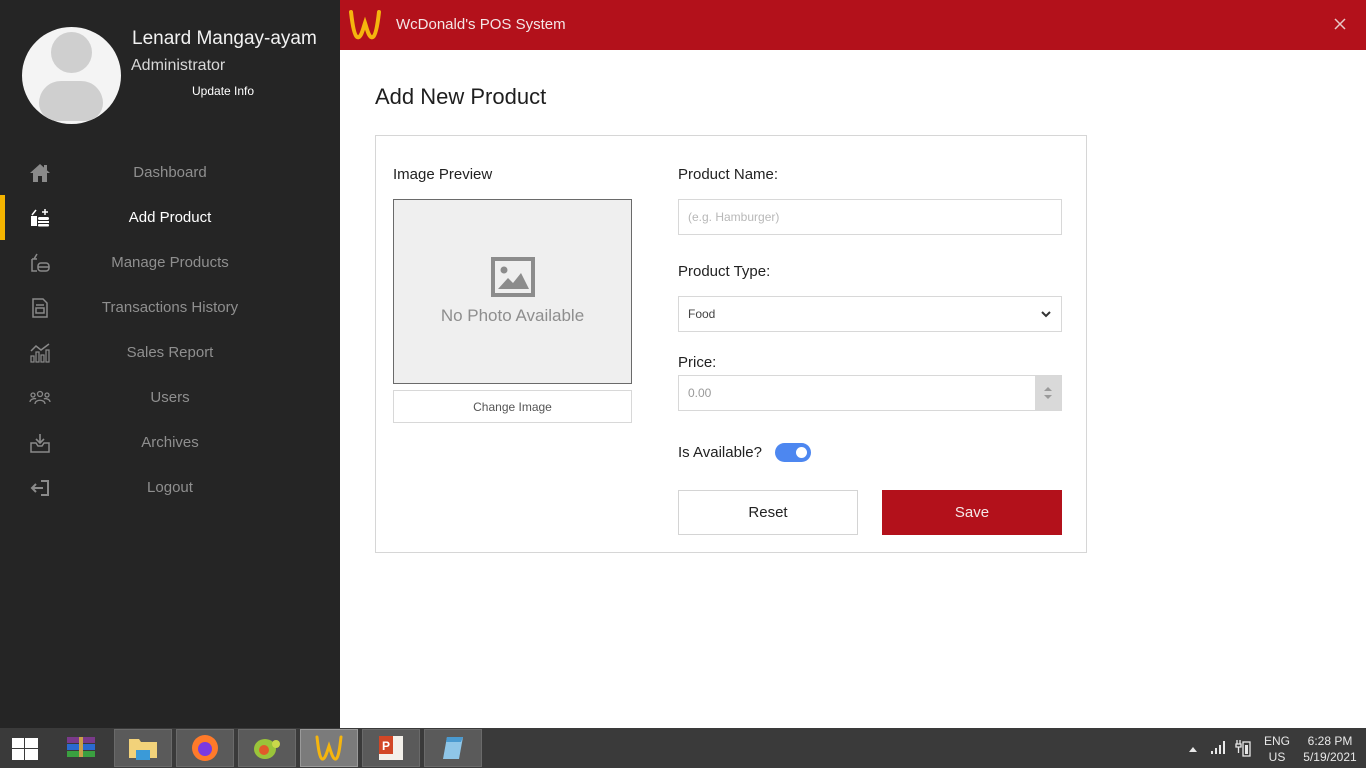 This screenshot has height=768, width=1366. I want to click on region-code: US, so click(1277, 757).